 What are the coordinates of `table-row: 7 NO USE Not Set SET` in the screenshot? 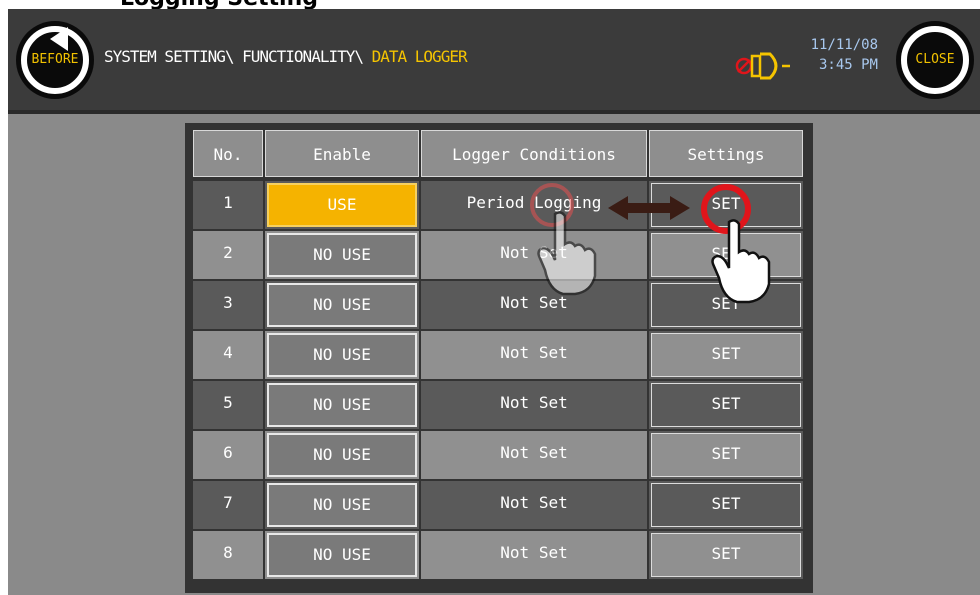 It's located at (499, 505).